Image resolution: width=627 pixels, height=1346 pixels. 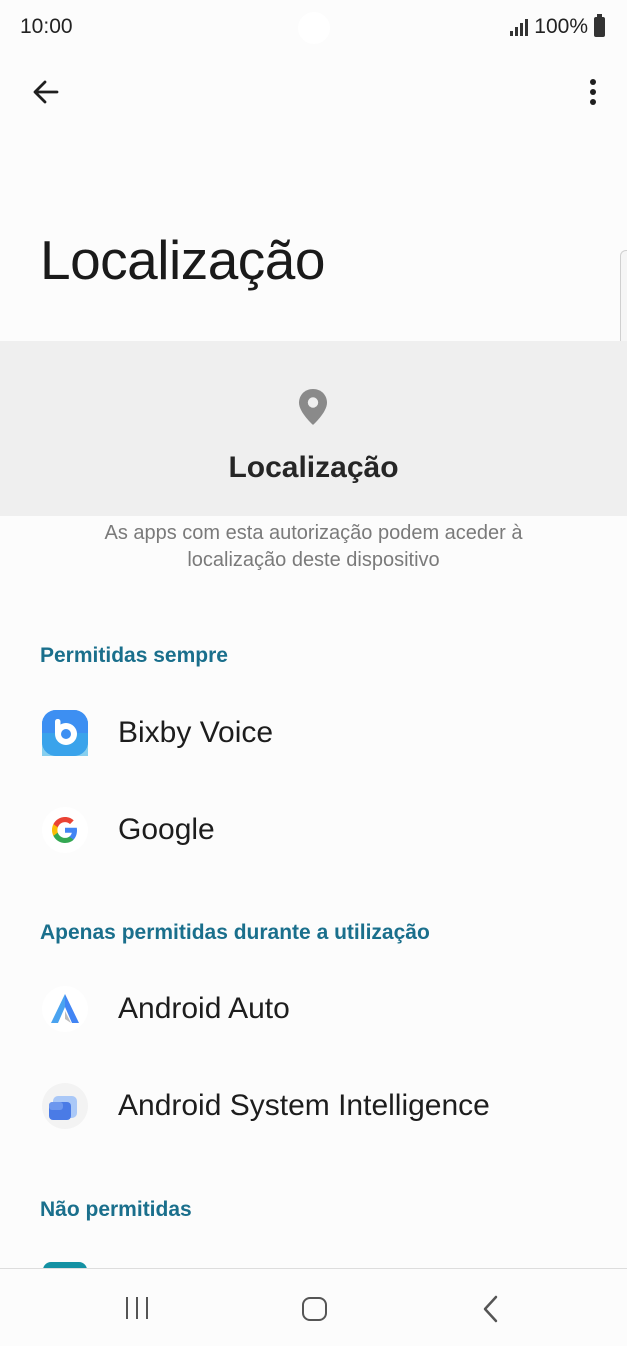 I want to click on section-header-always: Permitidas sempre, so click(x=134, y=655).